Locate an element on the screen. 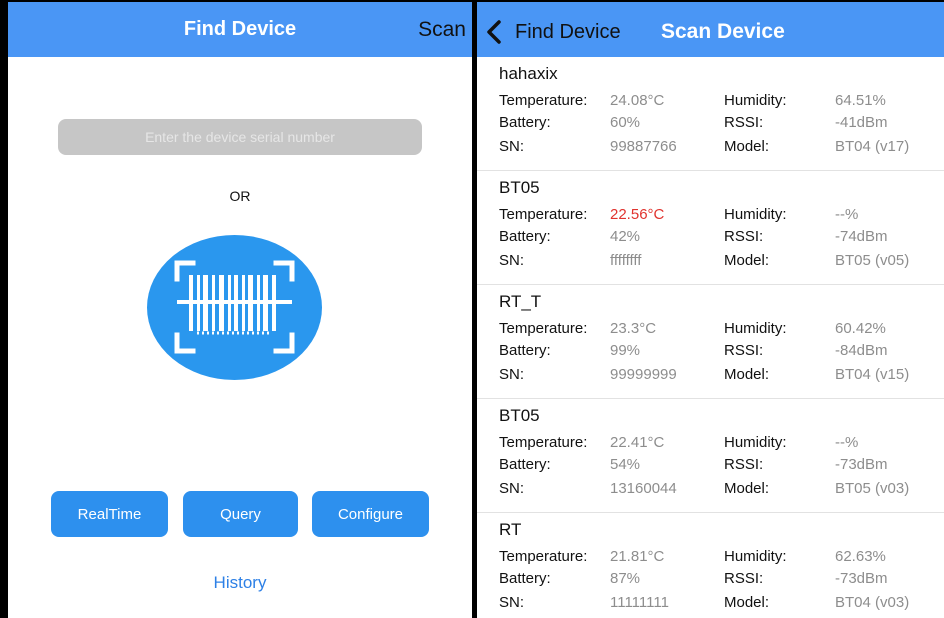  device-name: RT is located at coordinates (510, 529).